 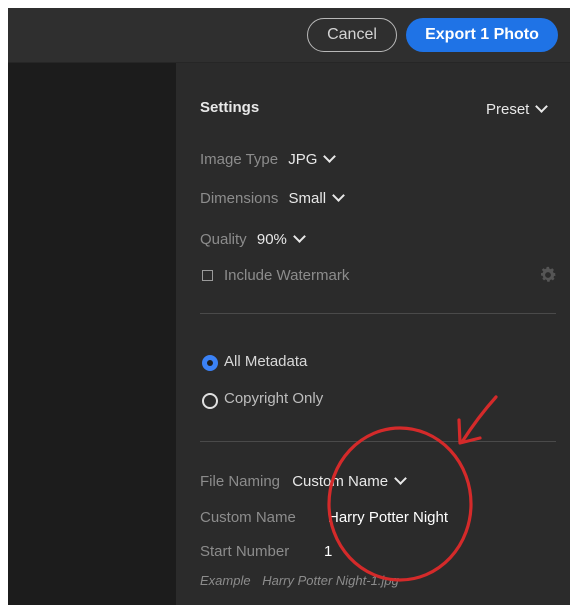 I want to click on start-number-label: Start Number, so click(x=245, y=551).